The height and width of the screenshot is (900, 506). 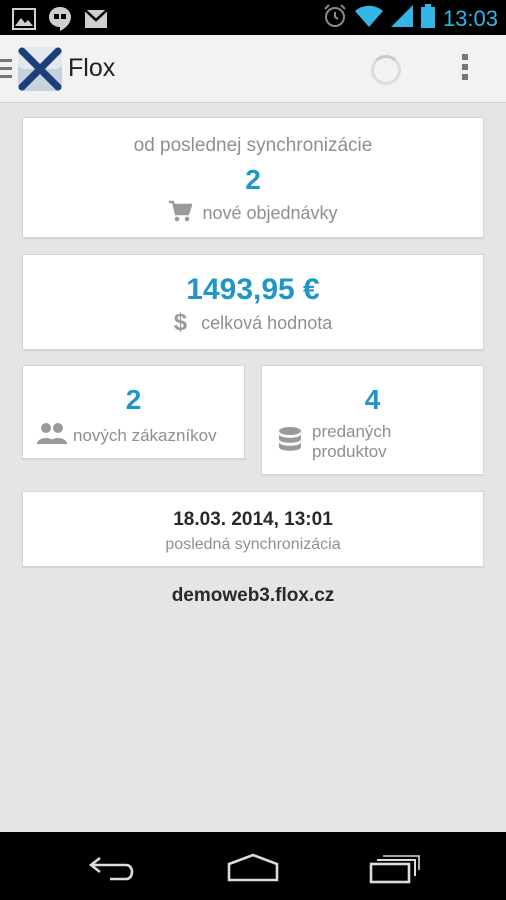 What do you see at coordinates (253, 544) in the screenshot?
I see `sync-label: posledná synchronizácia` at bounding box center [253, 544].